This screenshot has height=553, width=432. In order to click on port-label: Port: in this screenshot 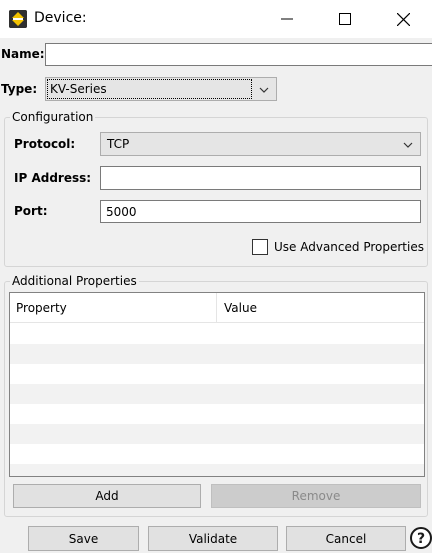, I will do `click(31, 211)`.